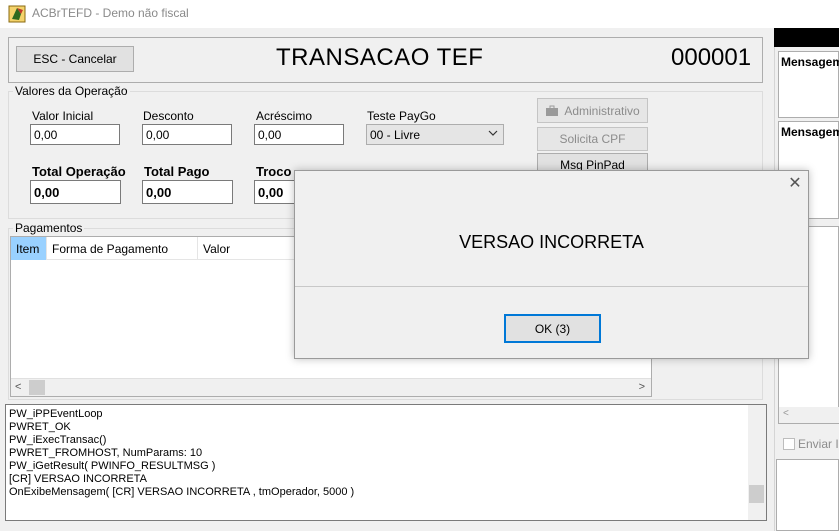 The image size is (839, 531). I want to click on teste-paygo-value: 00 - Livre, so click(395, 135).